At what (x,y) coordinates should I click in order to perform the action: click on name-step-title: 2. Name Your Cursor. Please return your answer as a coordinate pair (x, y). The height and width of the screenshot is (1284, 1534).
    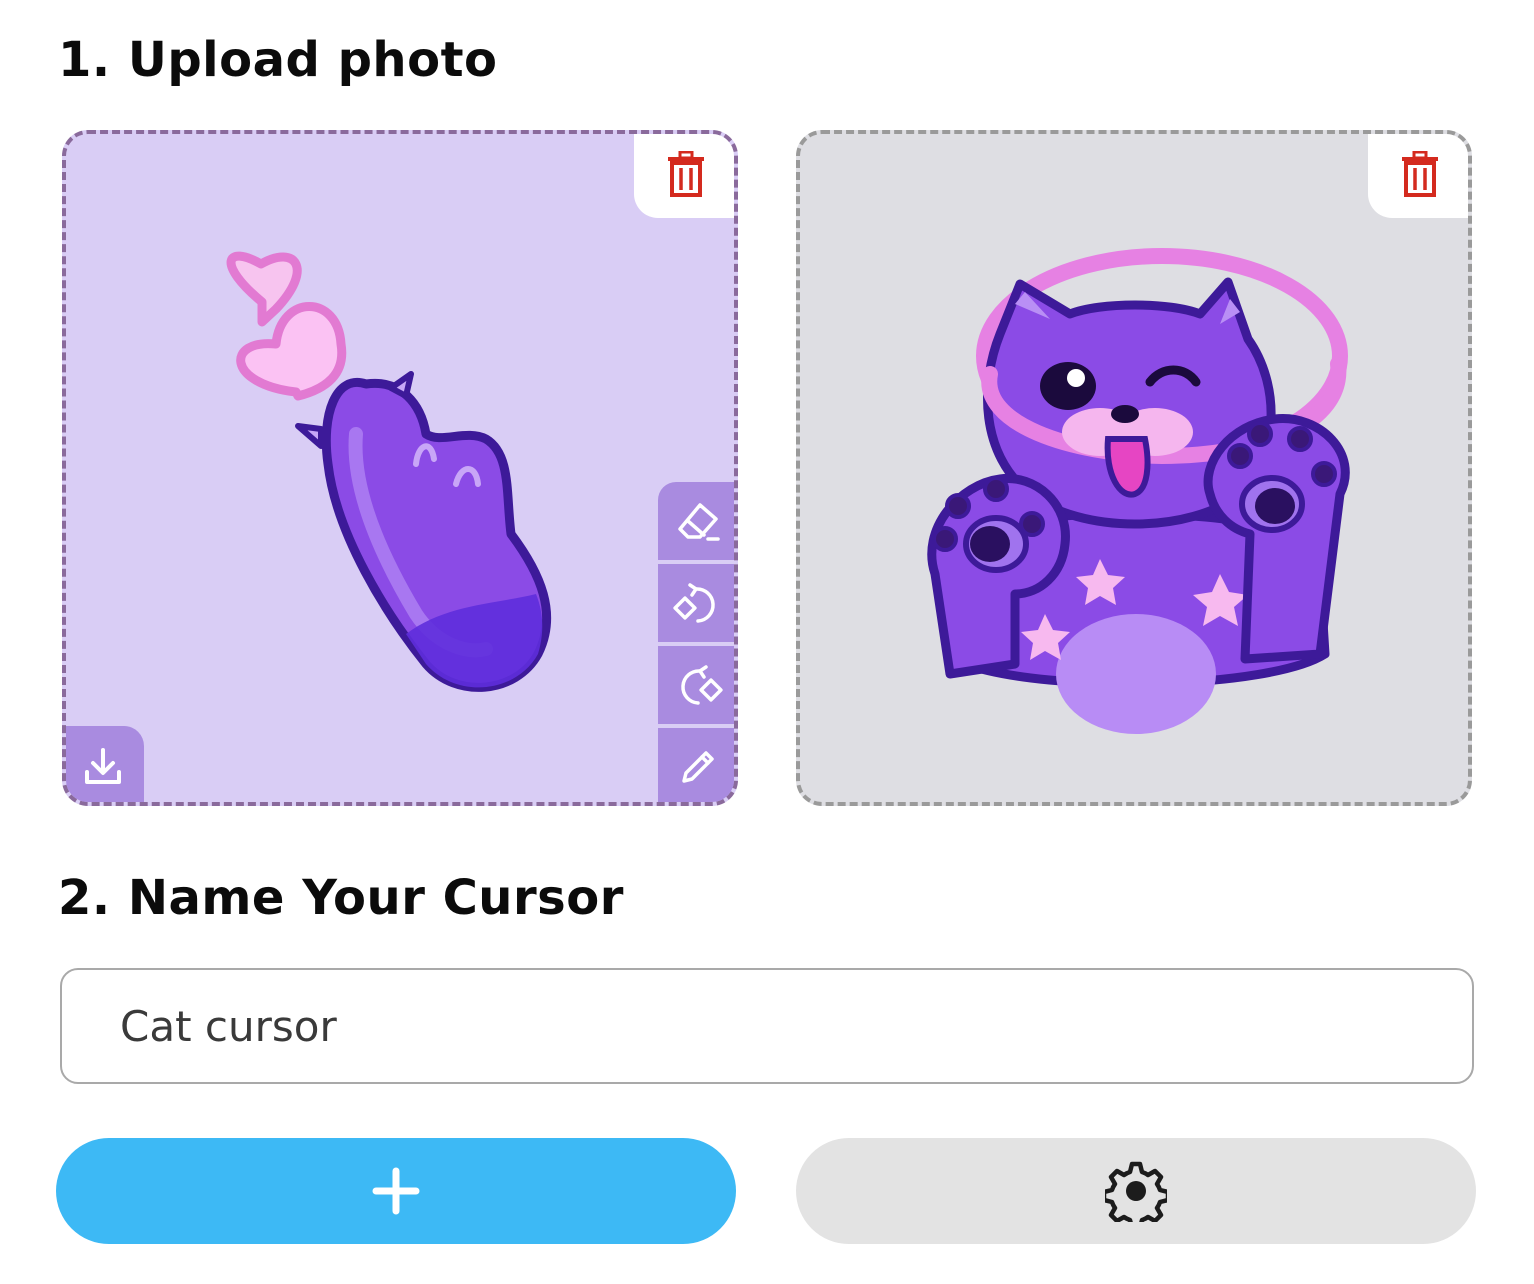
    Looking at the image, I should click on (341, 898).